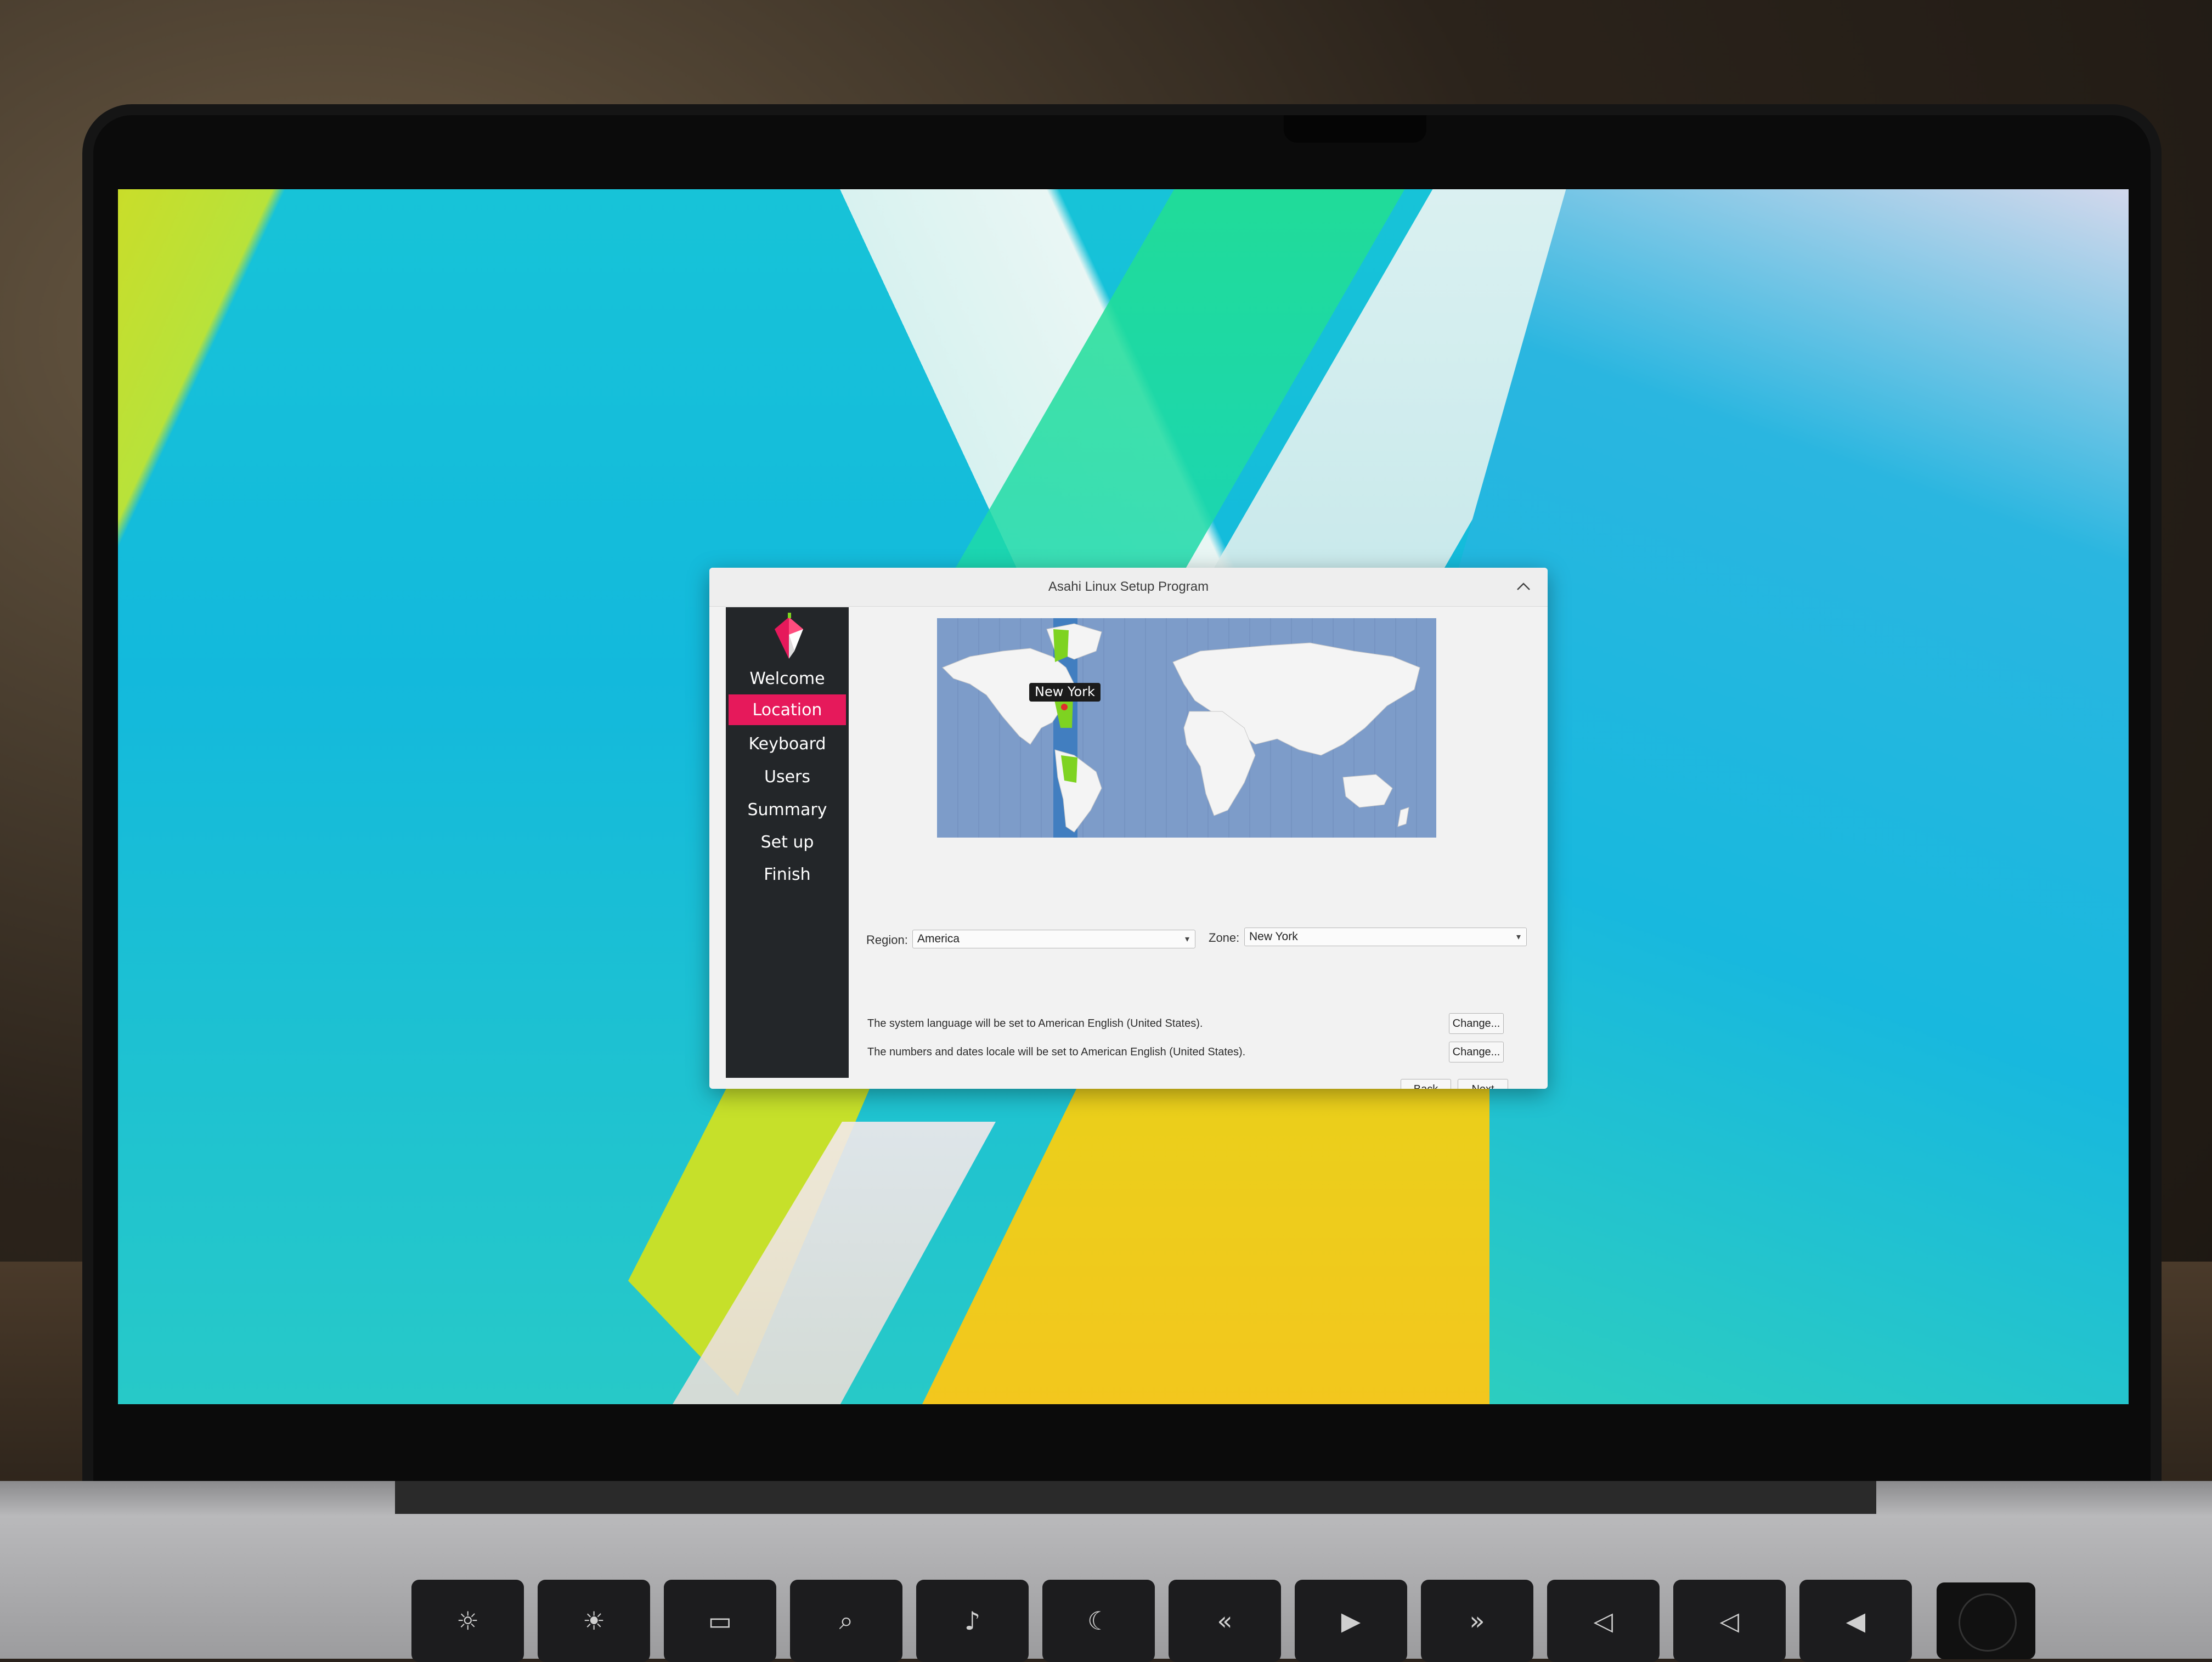 The image size is (2212, 1662). I want to click on fast-forward-key: », so click(1477, 1621).